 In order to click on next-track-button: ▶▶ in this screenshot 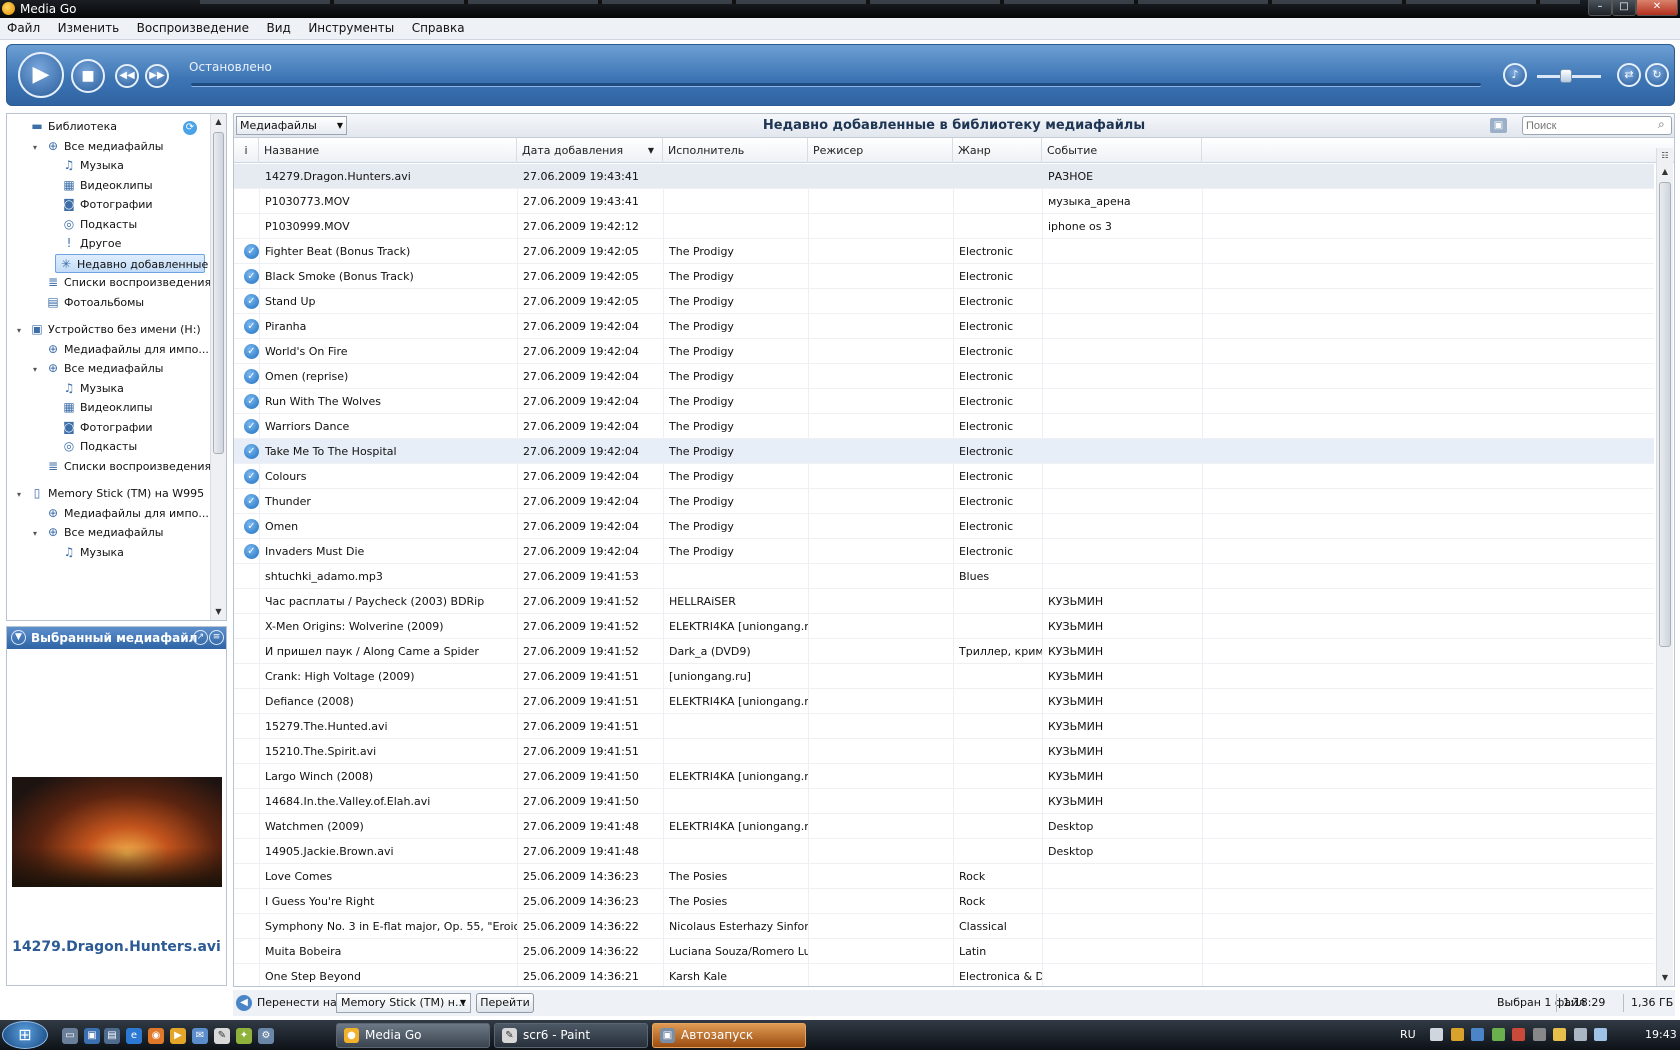, I will do `click(157, 76)`.